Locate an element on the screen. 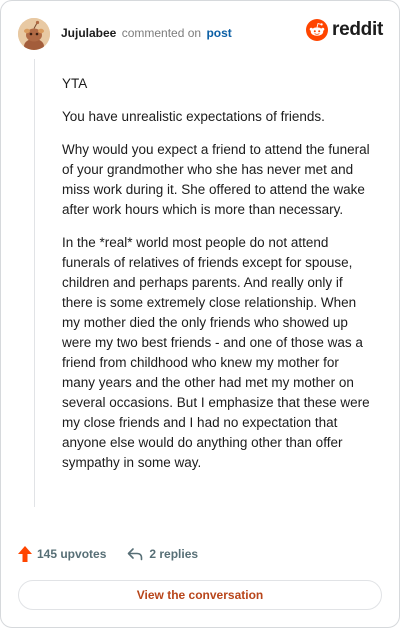  reddit-brand: reddit is located at coordinates (344, 30).